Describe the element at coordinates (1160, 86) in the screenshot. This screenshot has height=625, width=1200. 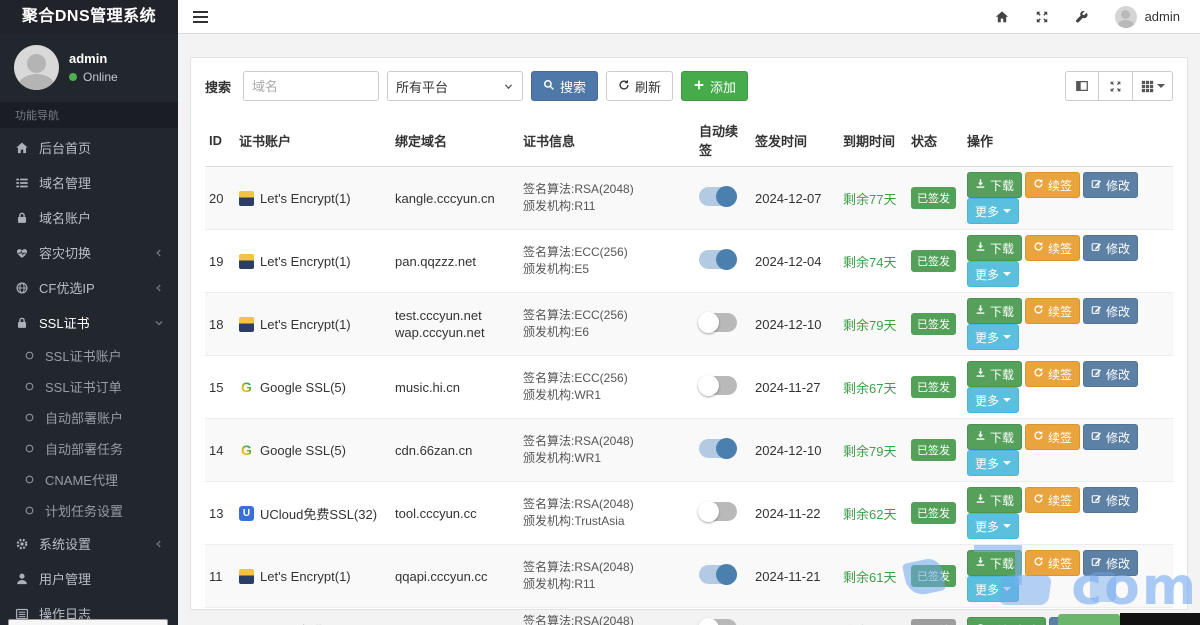
I see `caret-down-icon` at that location.